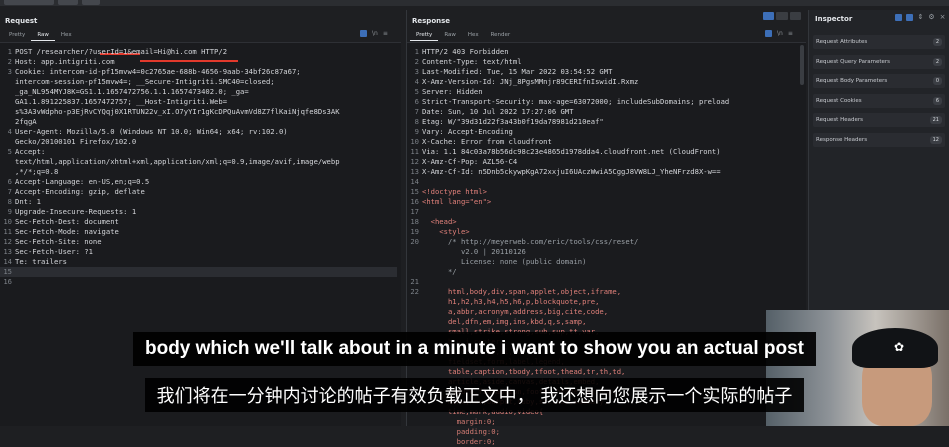  What do you see at coordinates (879, 120) in the screenshot?
I see `inspector-item: Request Headers 21` at bounding box center [879, 120].